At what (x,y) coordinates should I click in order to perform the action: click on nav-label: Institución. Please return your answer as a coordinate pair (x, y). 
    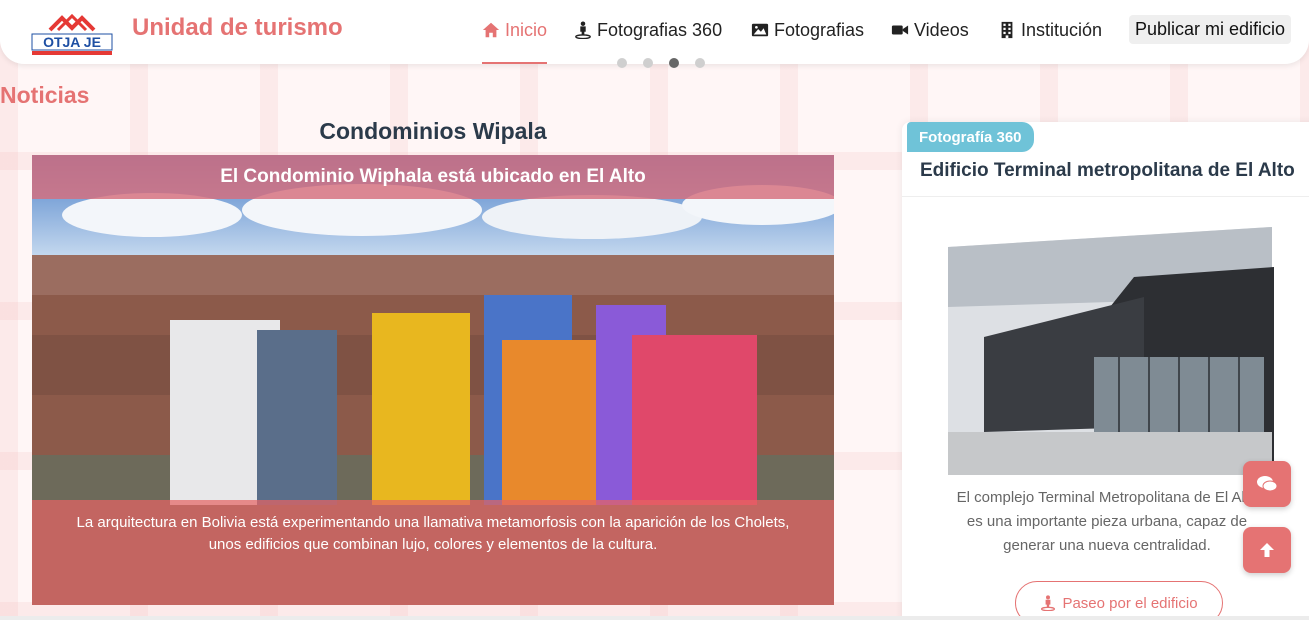
    Looking at the image, I should click on (1062, 29).